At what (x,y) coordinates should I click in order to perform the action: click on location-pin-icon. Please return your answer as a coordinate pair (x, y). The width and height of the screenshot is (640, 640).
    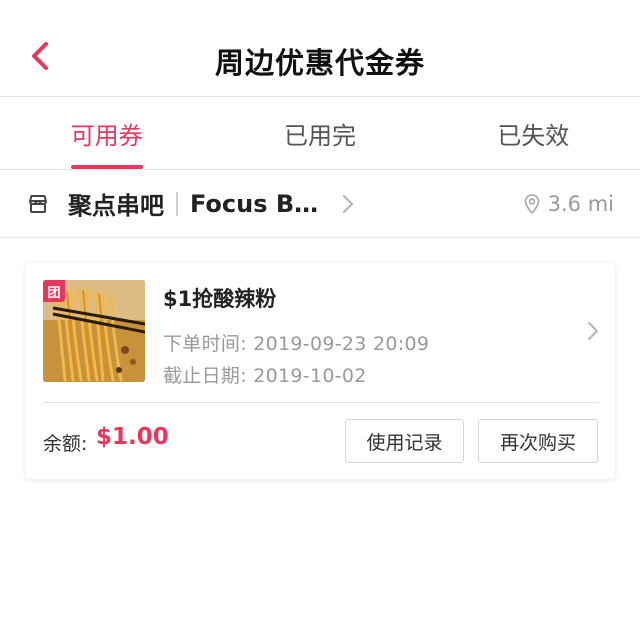
    Looking at the image, I should click on (532, 203).